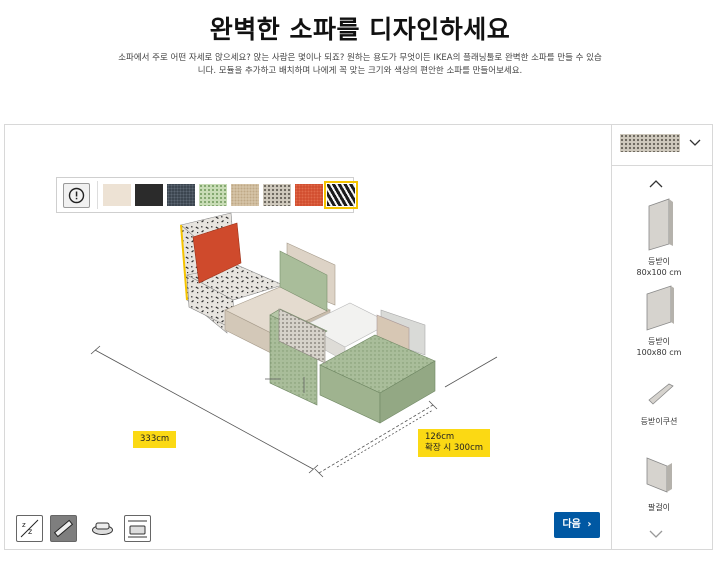 This screenshot has height=563, width=720. I want to click on width-dimension-label: 333cm, so click(155, 439).